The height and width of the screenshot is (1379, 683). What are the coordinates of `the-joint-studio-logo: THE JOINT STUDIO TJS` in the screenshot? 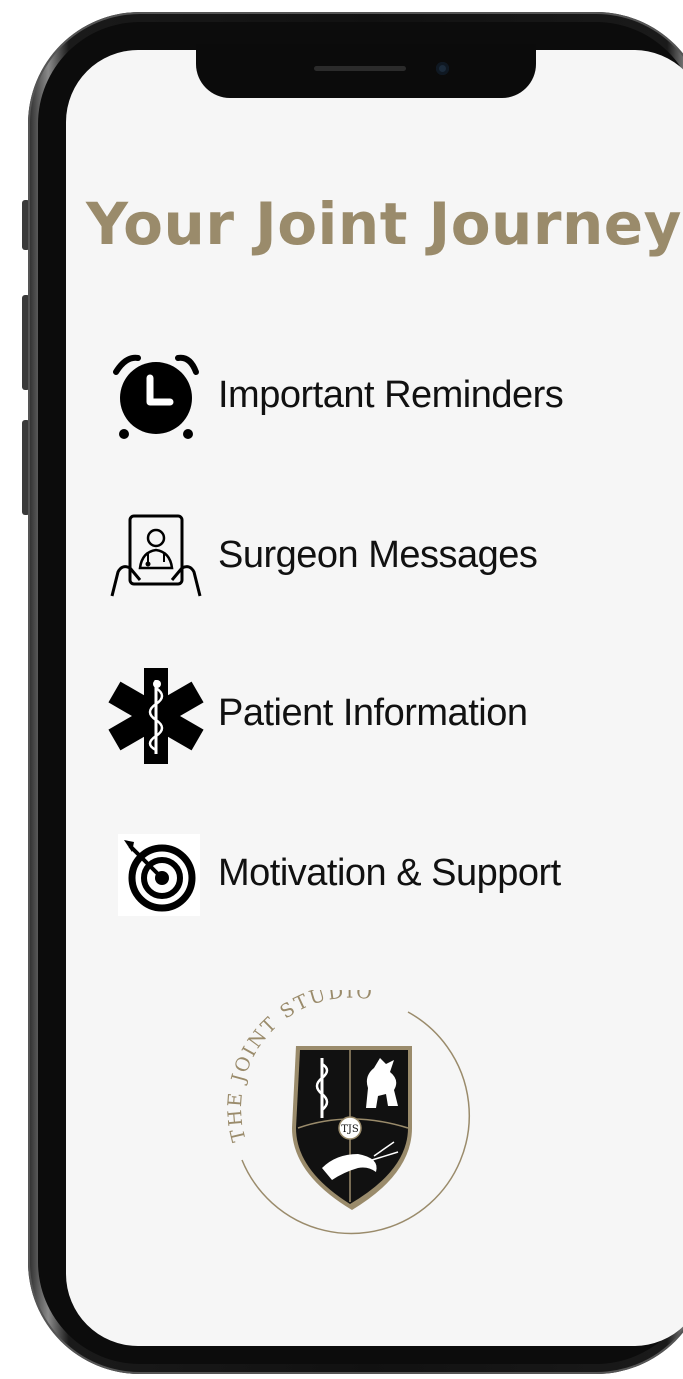 It's located at (347, 1112).